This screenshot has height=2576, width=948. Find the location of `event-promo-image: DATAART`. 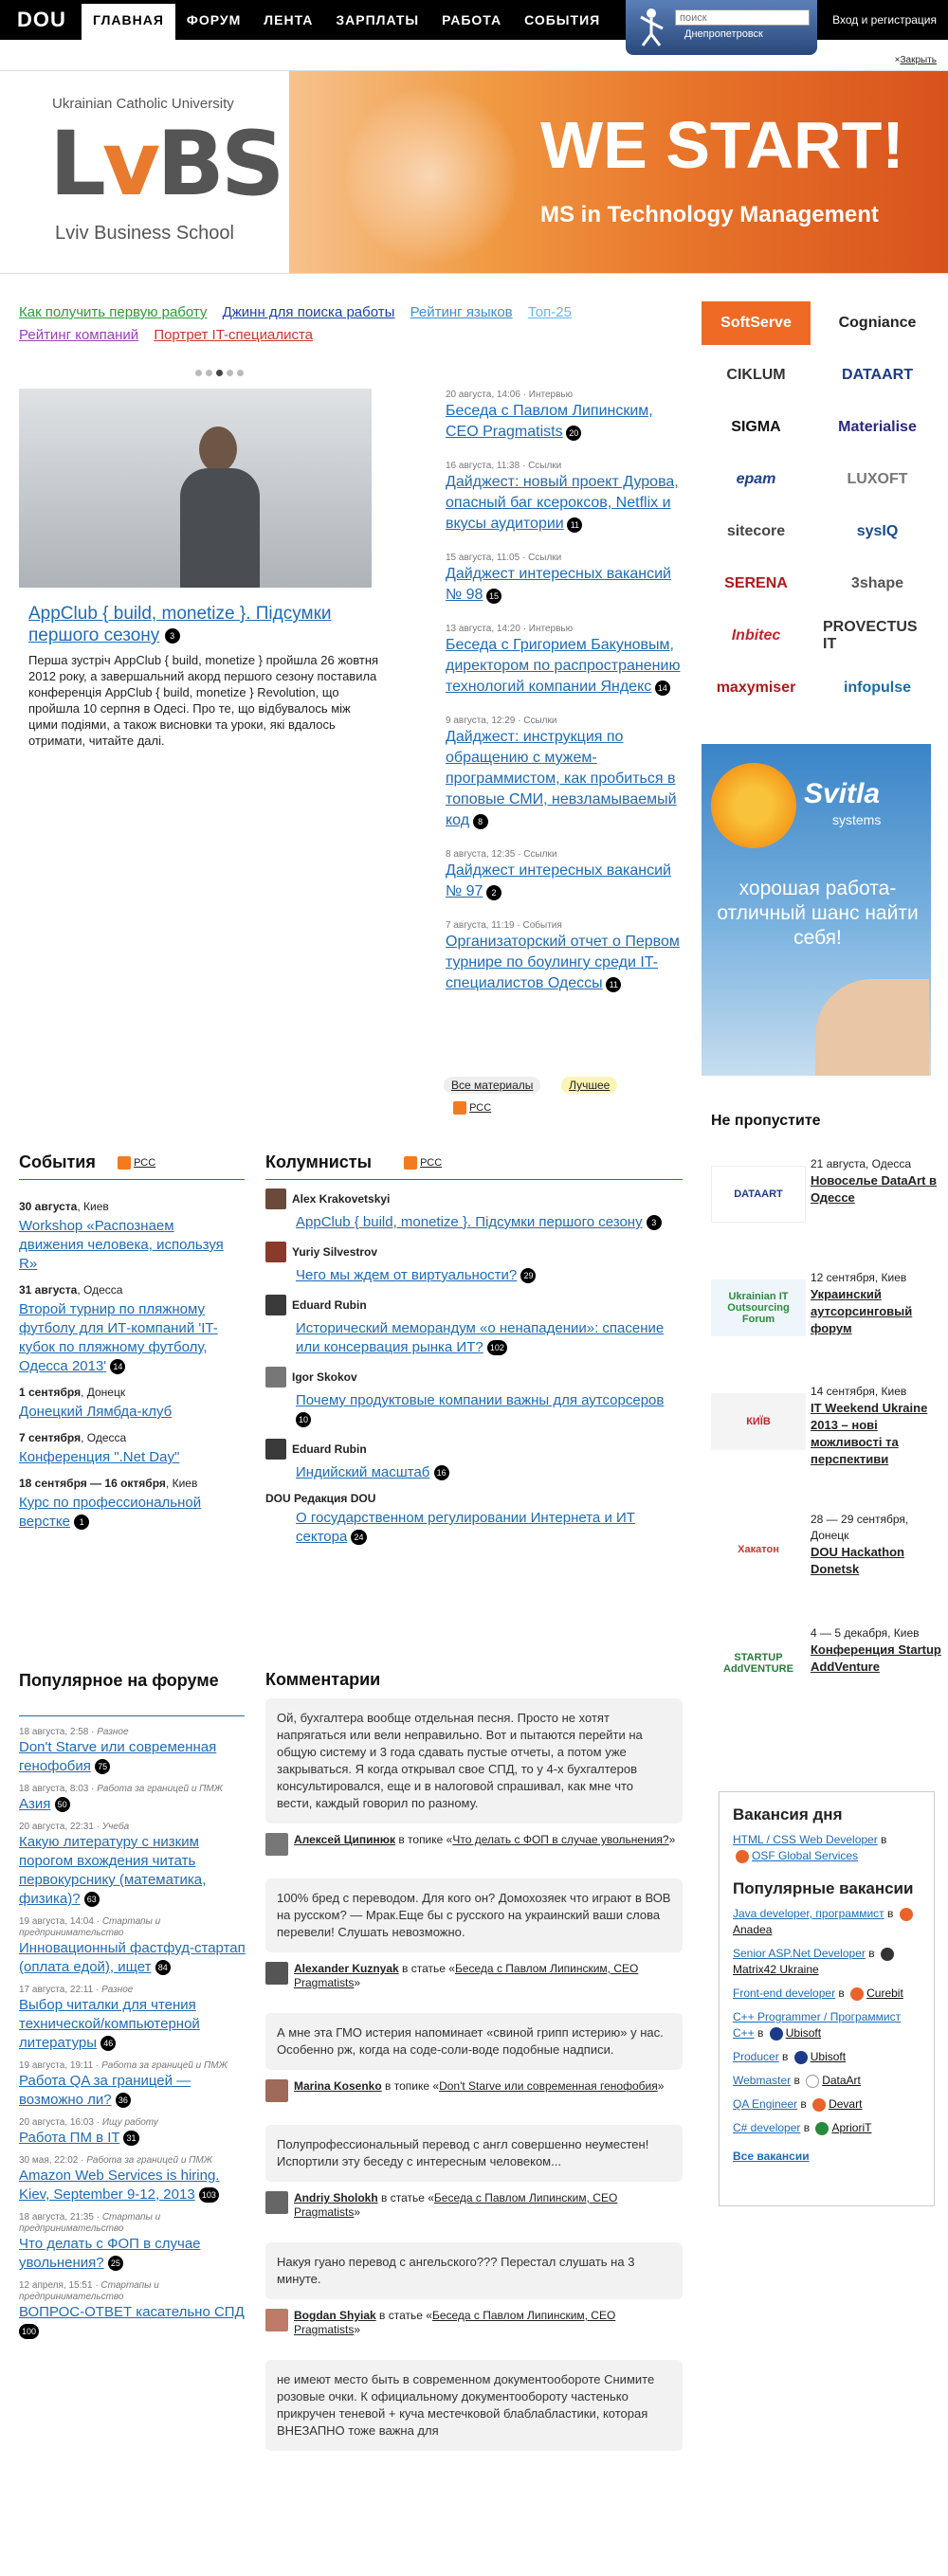

event-promo-image: DATAART is located at coordinates (758, 1194).